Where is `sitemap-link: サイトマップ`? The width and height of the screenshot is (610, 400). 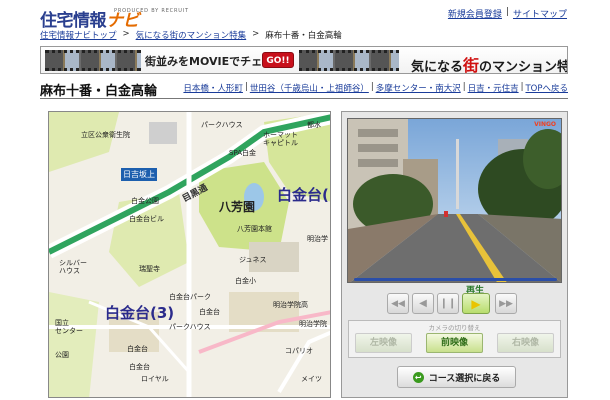
sitemap-link: サイトマップ is located at coordinates (540, 13).